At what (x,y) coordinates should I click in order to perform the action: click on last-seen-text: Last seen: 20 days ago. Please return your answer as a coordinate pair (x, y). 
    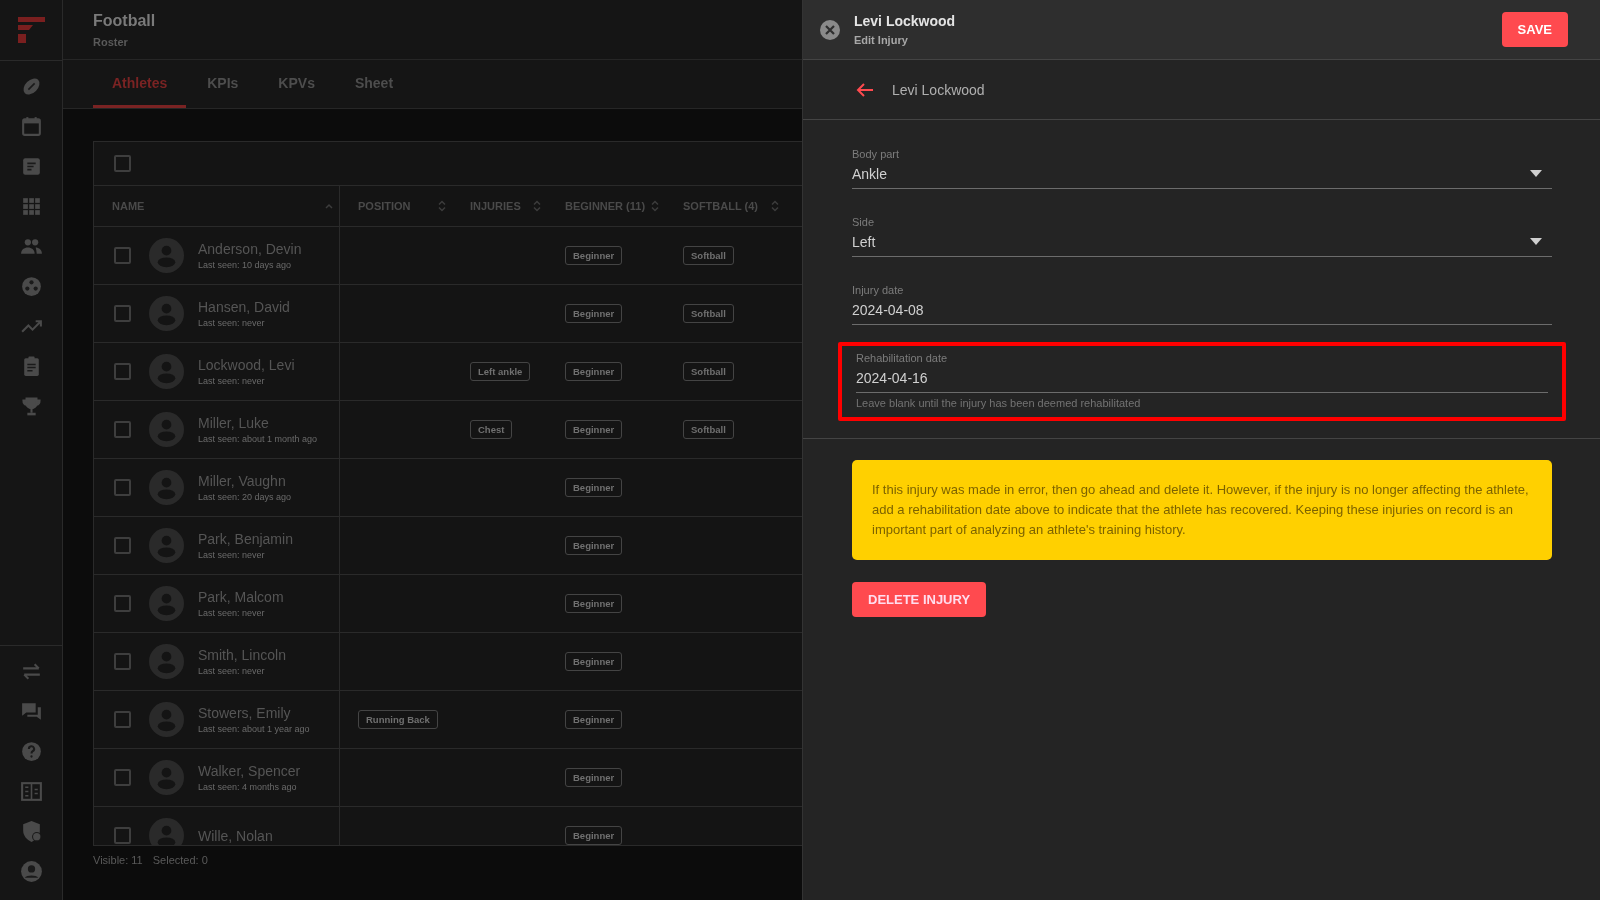
    Looking at the image, I should click on (245, 497).